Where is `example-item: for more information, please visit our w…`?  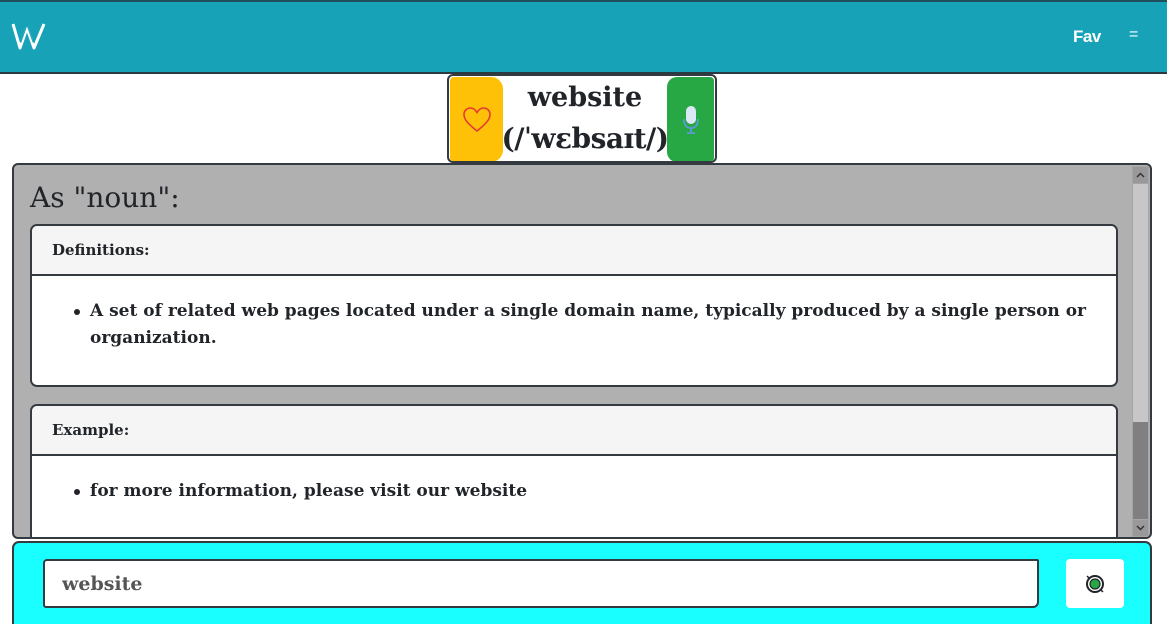
example-item: for more information, please visit our w… is located at coordinates (585, 491).